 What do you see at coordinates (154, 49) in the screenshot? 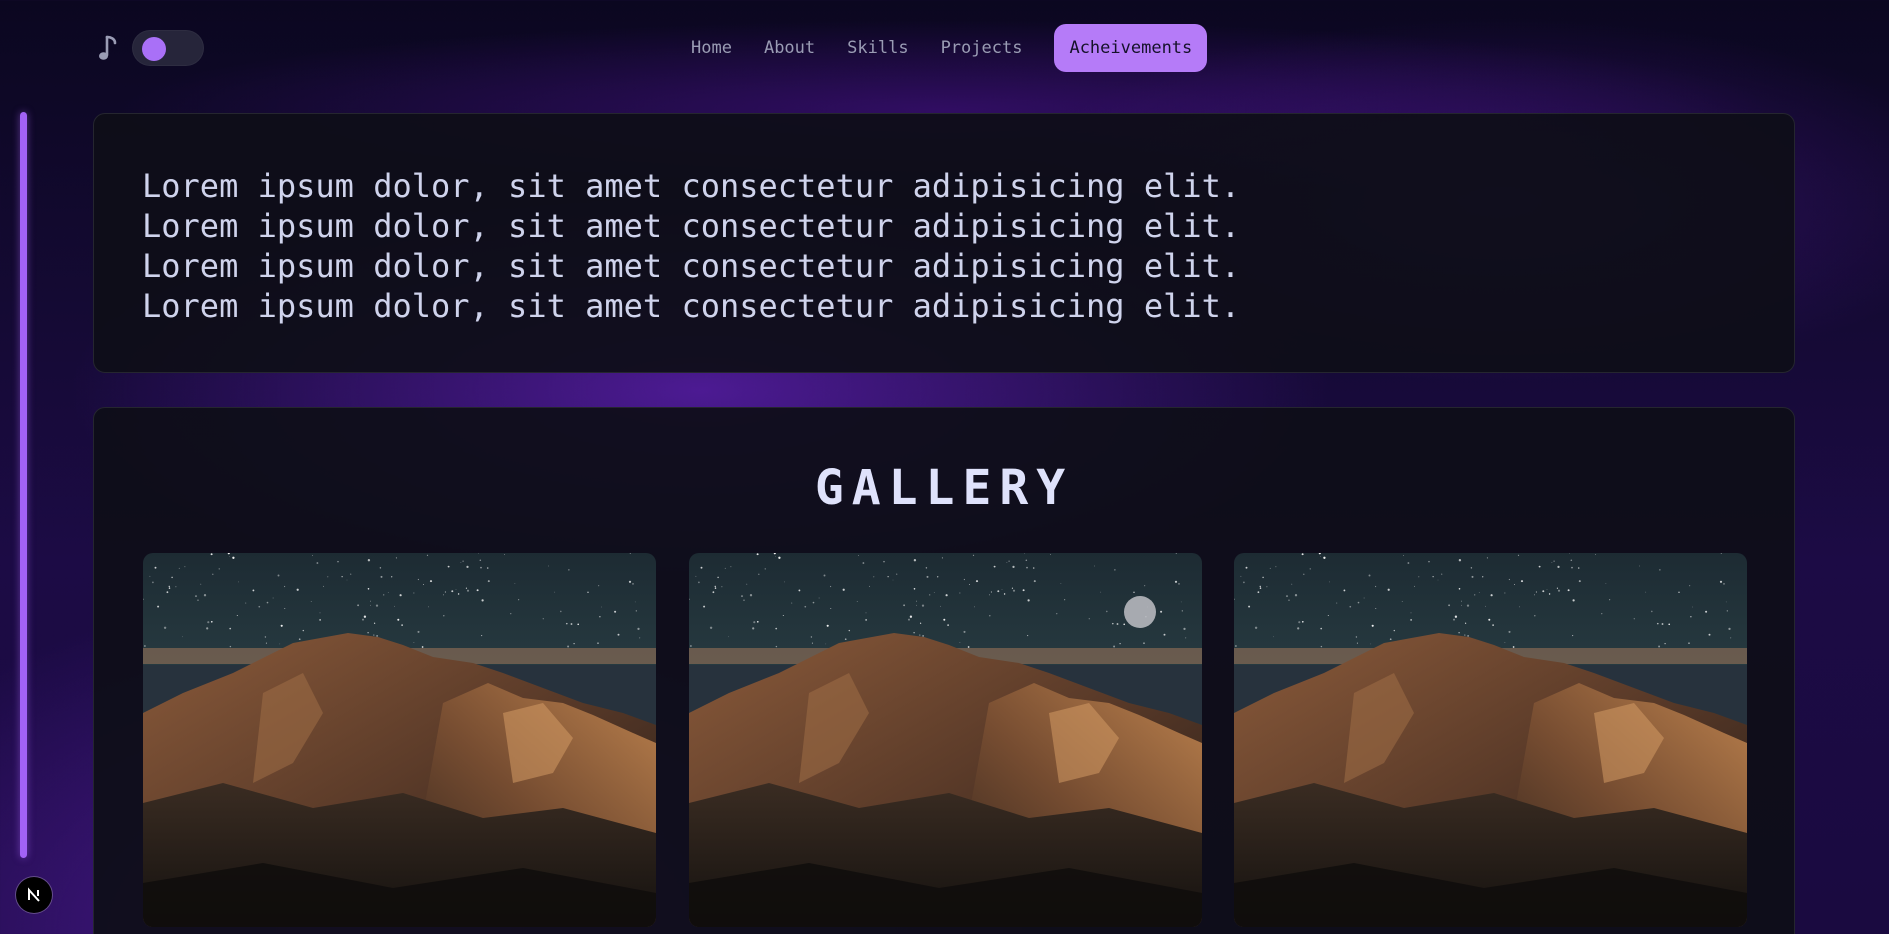
I see `toggle-knob` at bounding box center [154, 49].